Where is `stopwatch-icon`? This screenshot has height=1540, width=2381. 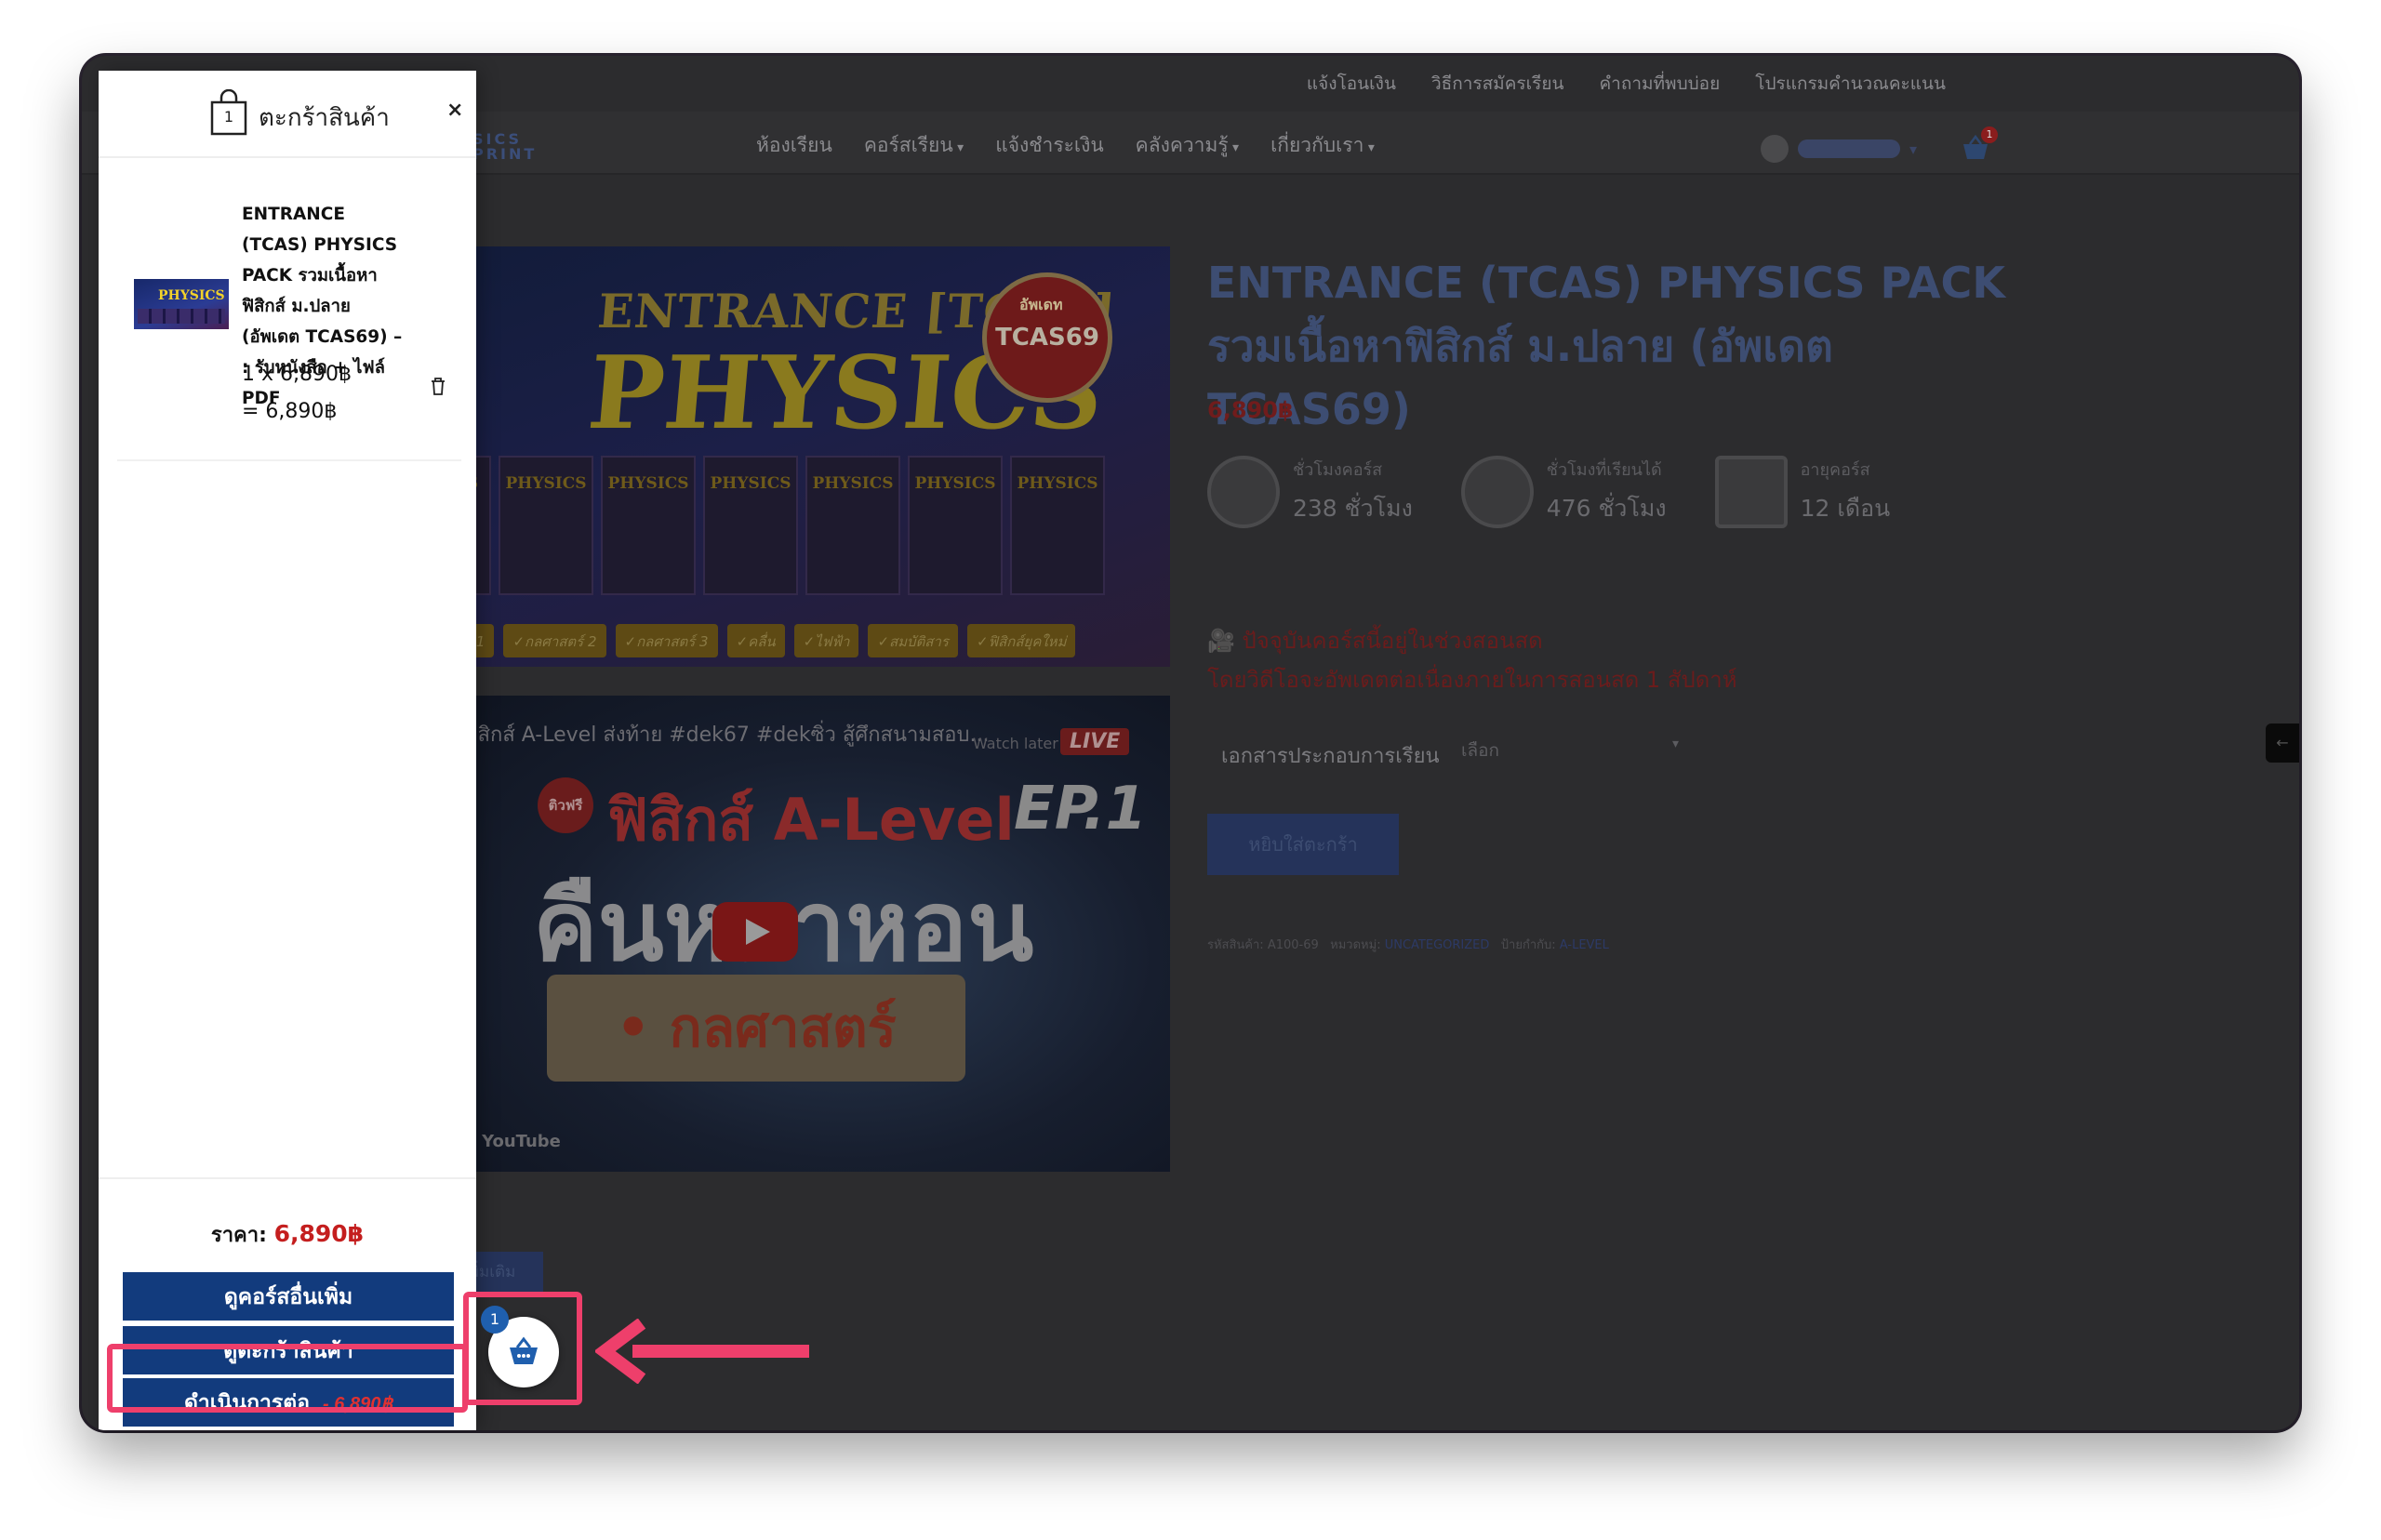
stopwatch-icon is located at coordinates (1243, 492).